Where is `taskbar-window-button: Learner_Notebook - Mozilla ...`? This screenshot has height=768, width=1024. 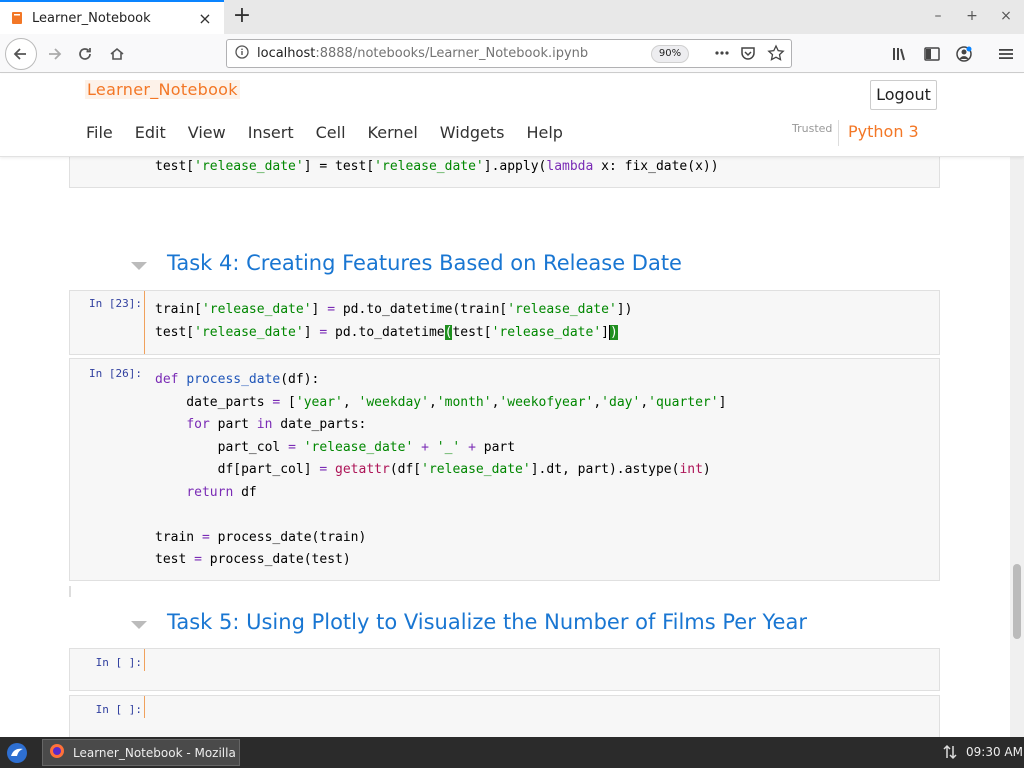
taskbar-window-button: Learner_Notebook - Mozilla ... is located at coordinates (141, 752).